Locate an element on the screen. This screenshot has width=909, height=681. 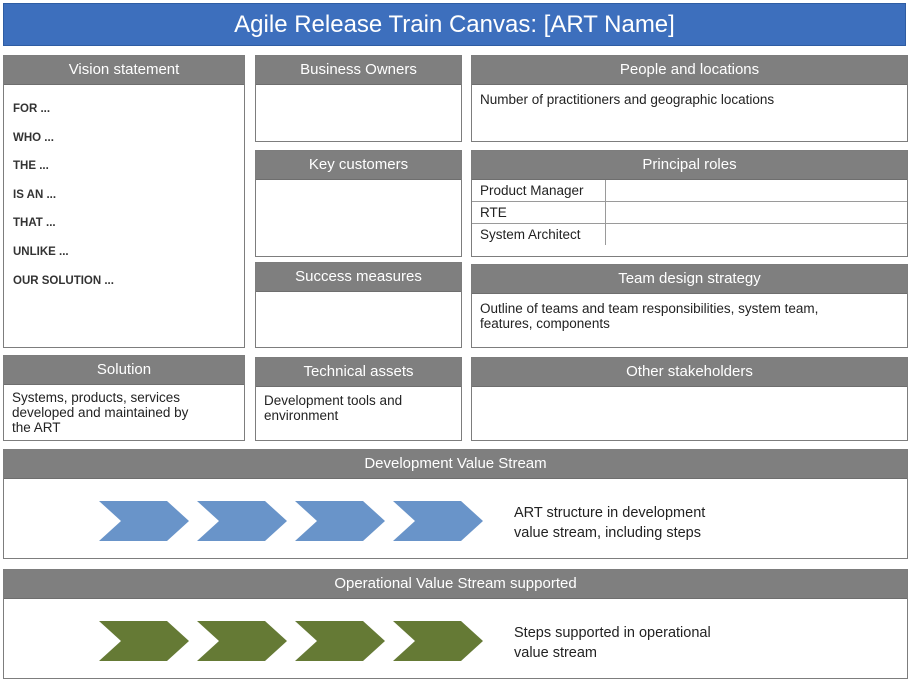
development-stream-line-1: ART structure in development is located at coordinates (610, 513).